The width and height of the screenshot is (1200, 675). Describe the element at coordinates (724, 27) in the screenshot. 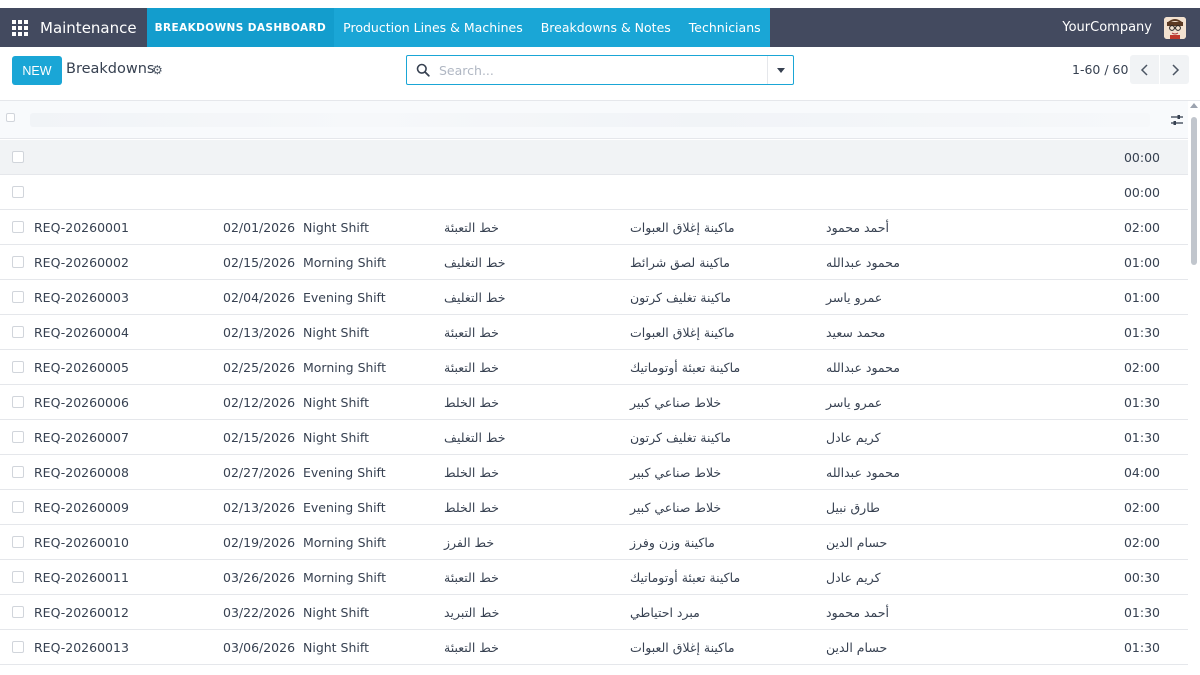

I see `menu-technicians: Technicians` at that location.